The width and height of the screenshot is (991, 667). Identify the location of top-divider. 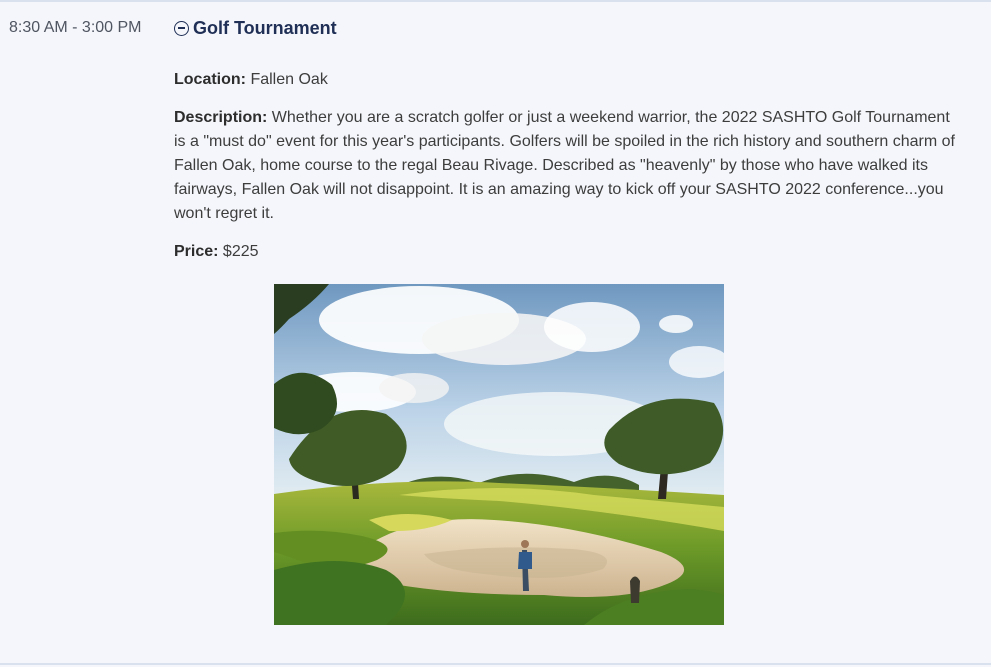
(495, 1).